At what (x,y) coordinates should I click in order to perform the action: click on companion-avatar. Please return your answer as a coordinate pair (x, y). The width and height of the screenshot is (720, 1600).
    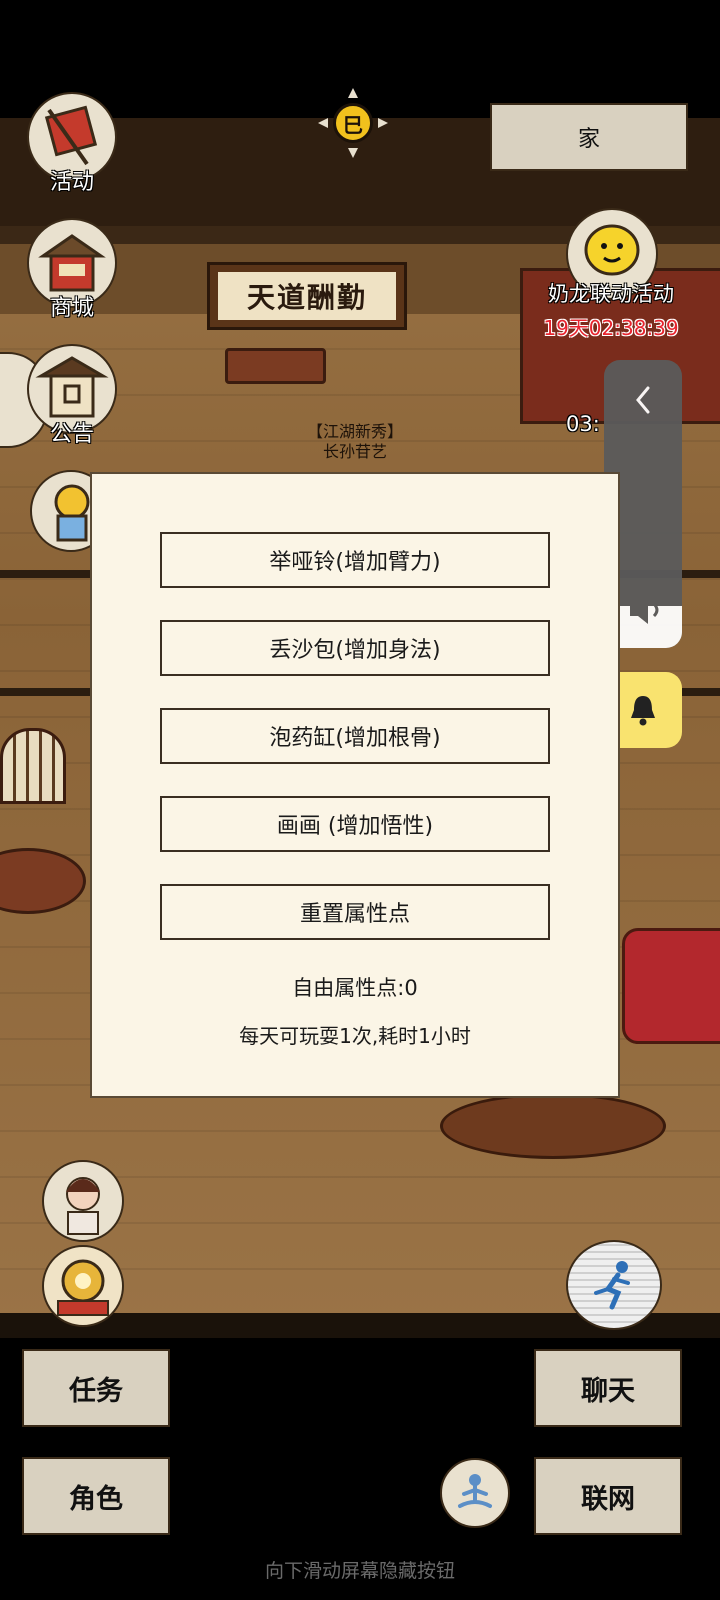
    Looking at the image, I should click on (83, 1201).